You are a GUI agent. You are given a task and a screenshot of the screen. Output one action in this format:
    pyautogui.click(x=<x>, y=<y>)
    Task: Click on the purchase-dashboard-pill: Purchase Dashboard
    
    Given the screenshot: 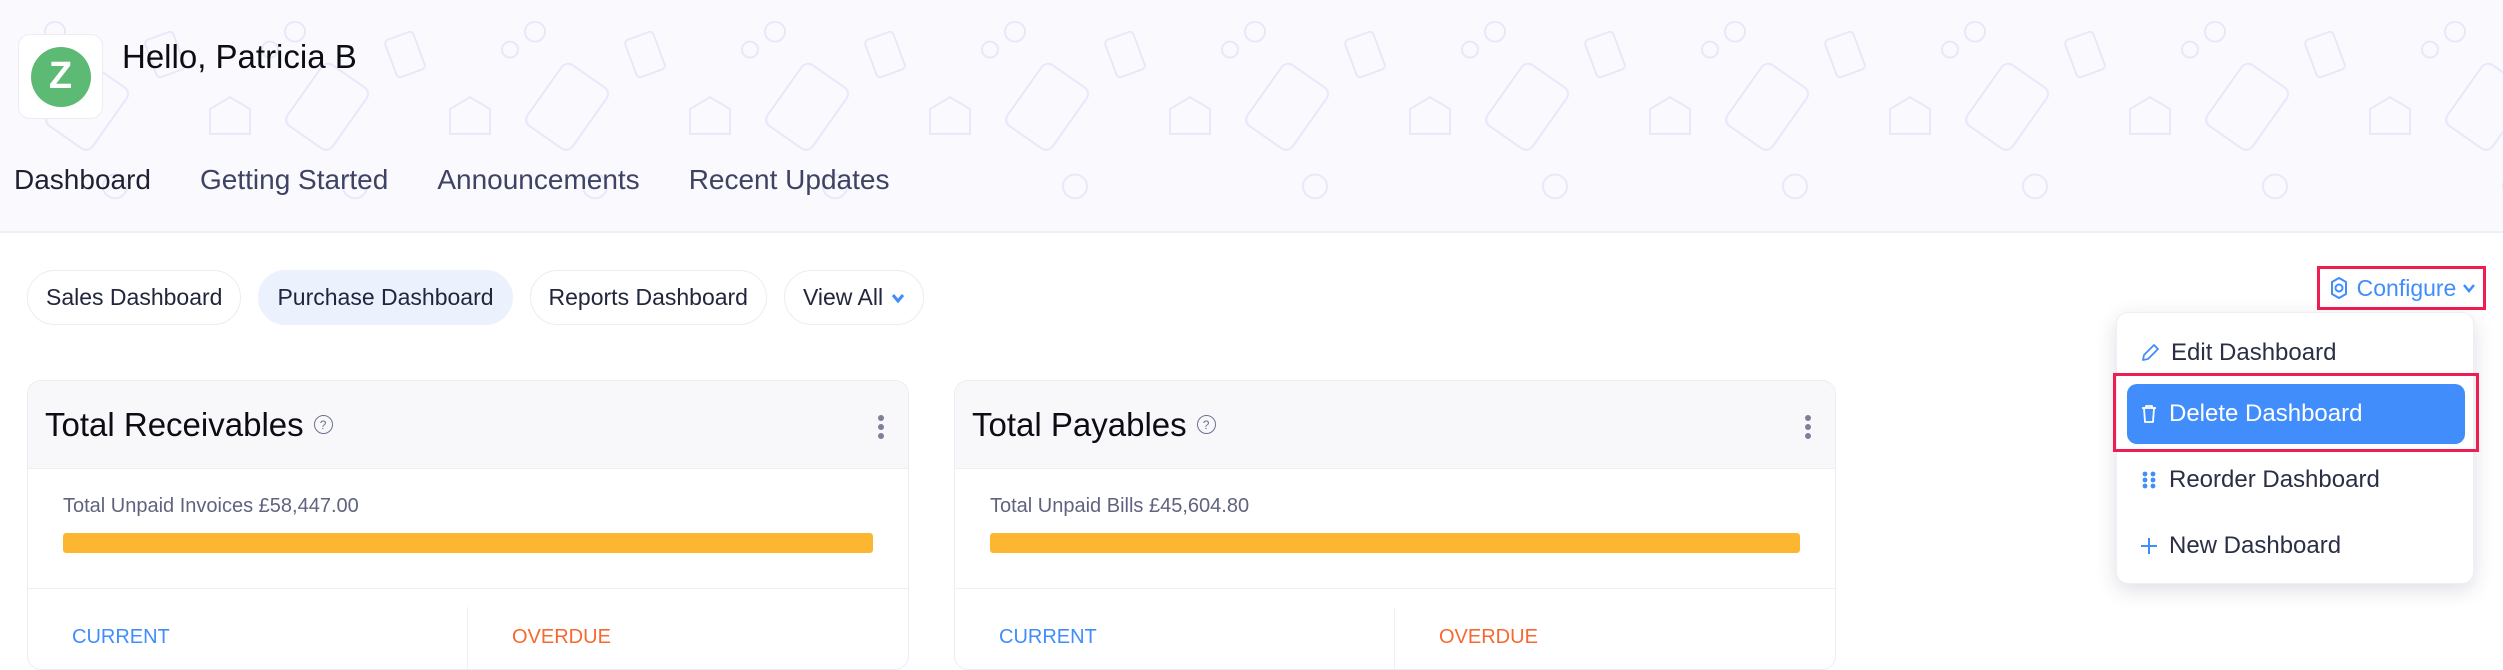 What is the action you would take?
    pyautogui.click(x=385, y=297)
    